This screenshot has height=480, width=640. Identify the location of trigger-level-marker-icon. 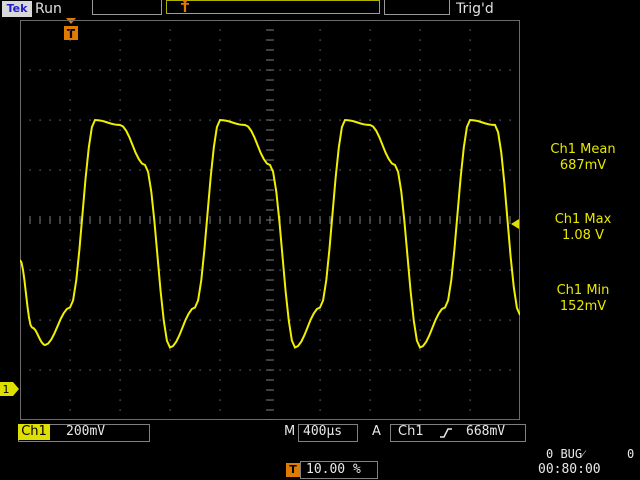
(515, 224).